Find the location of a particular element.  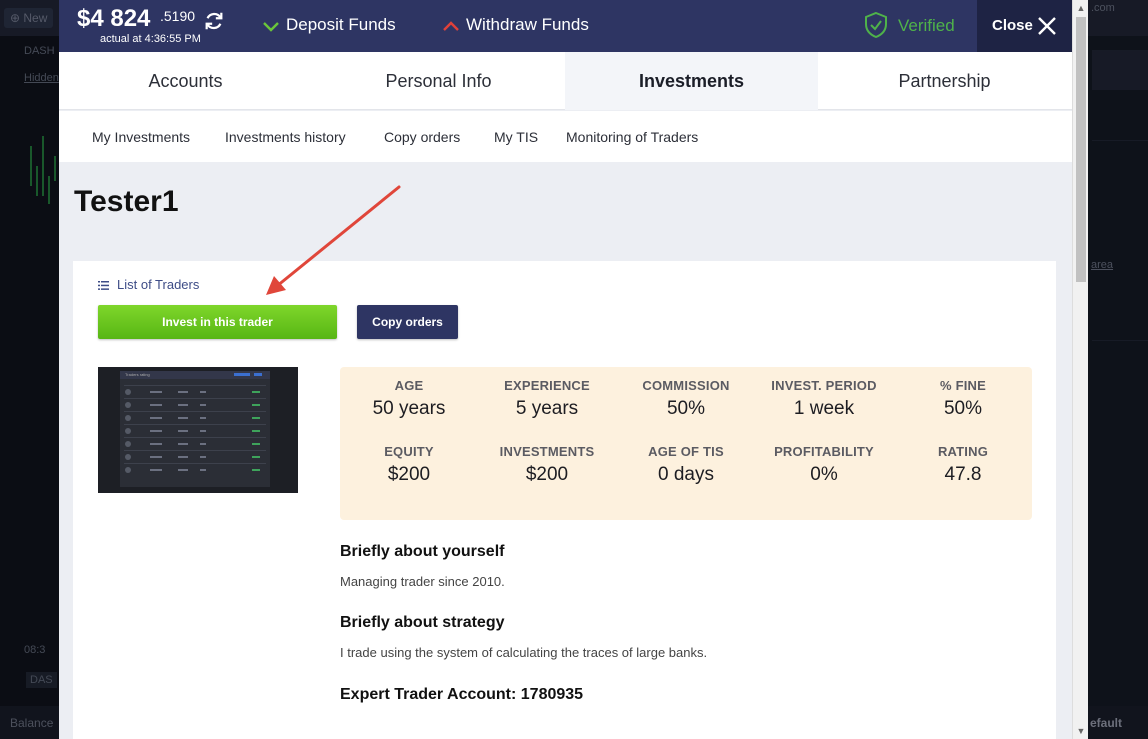

stat-label: INVESTMENTS is located at coordinates (547, 451).